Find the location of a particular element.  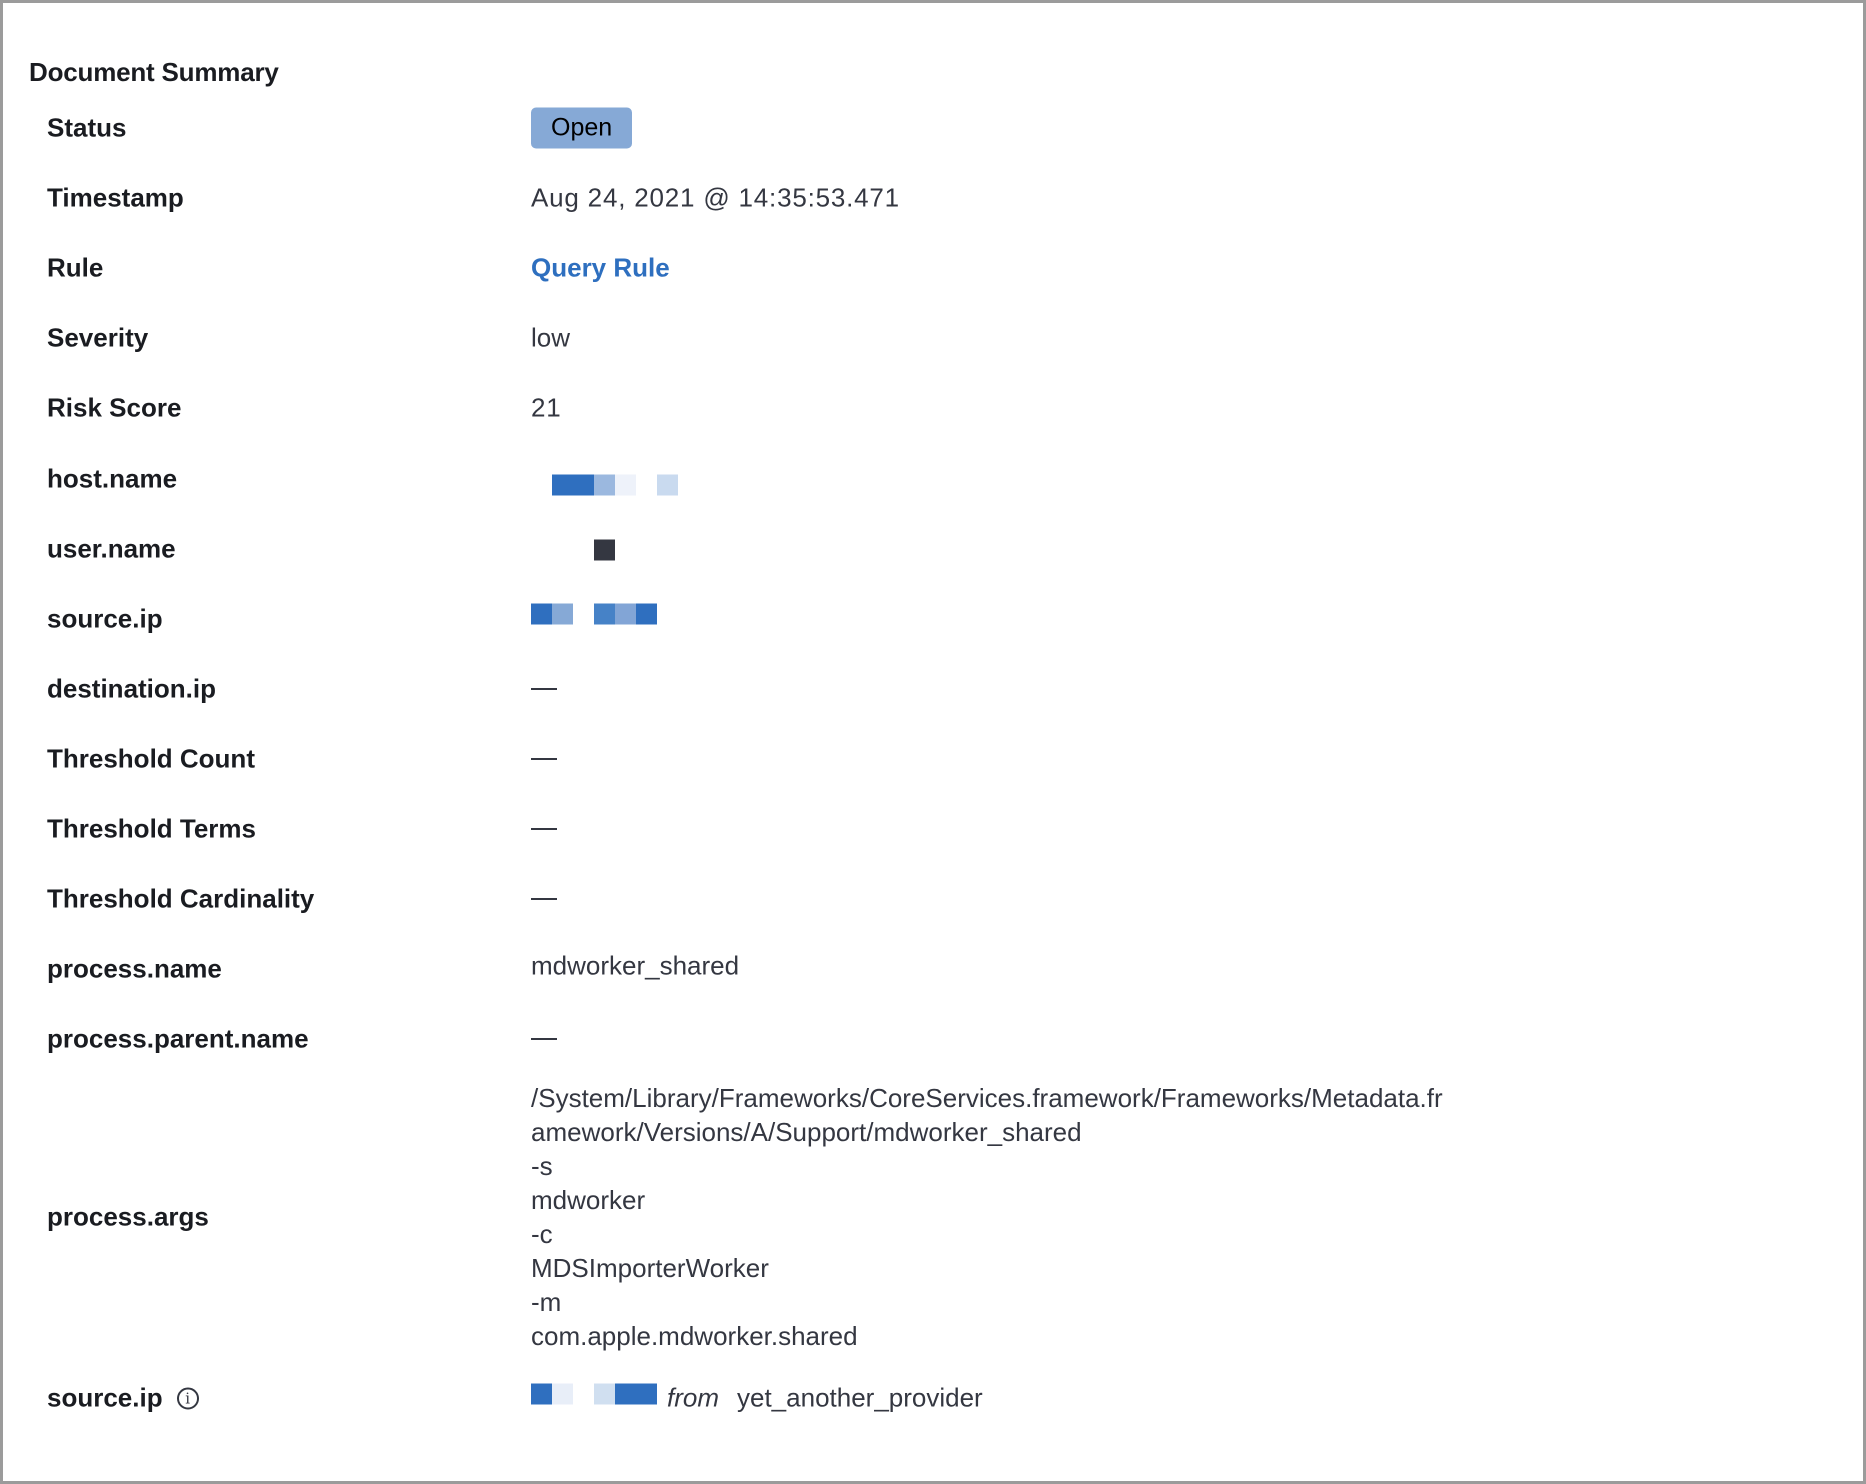

source-ip-enriched-value: from yet_another_provider is located at coordinates (757, 1398).